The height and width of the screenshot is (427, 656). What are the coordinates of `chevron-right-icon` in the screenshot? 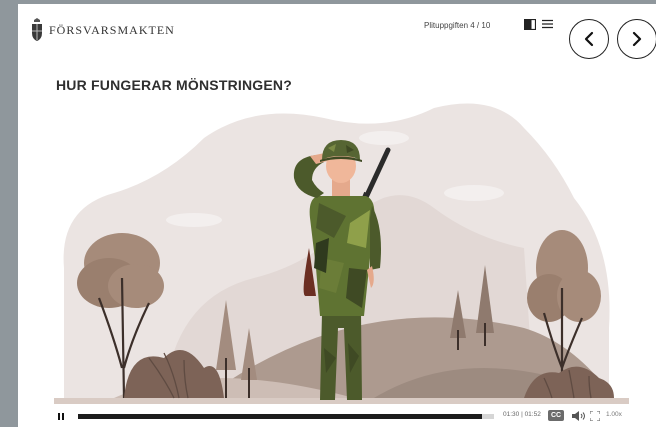 It's located at (637, 39).